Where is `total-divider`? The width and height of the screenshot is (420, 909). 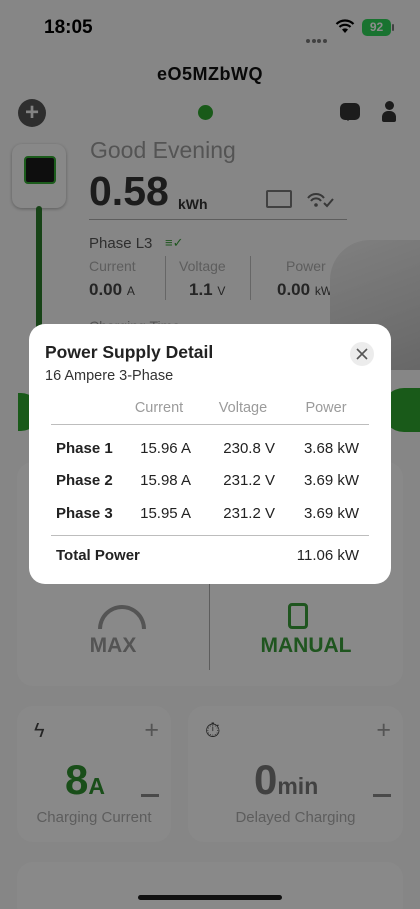 total-divider is located at coordinates (210, 535).